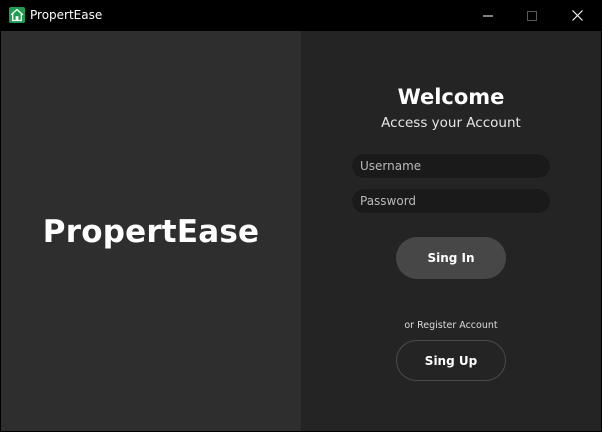 Image resolution: width=602 pixels, height=432 pixels. What do you see at coordinates (301, 15) in the screenshot?
I see `title-bar: PropertEase` at bounding box center [301, 15].